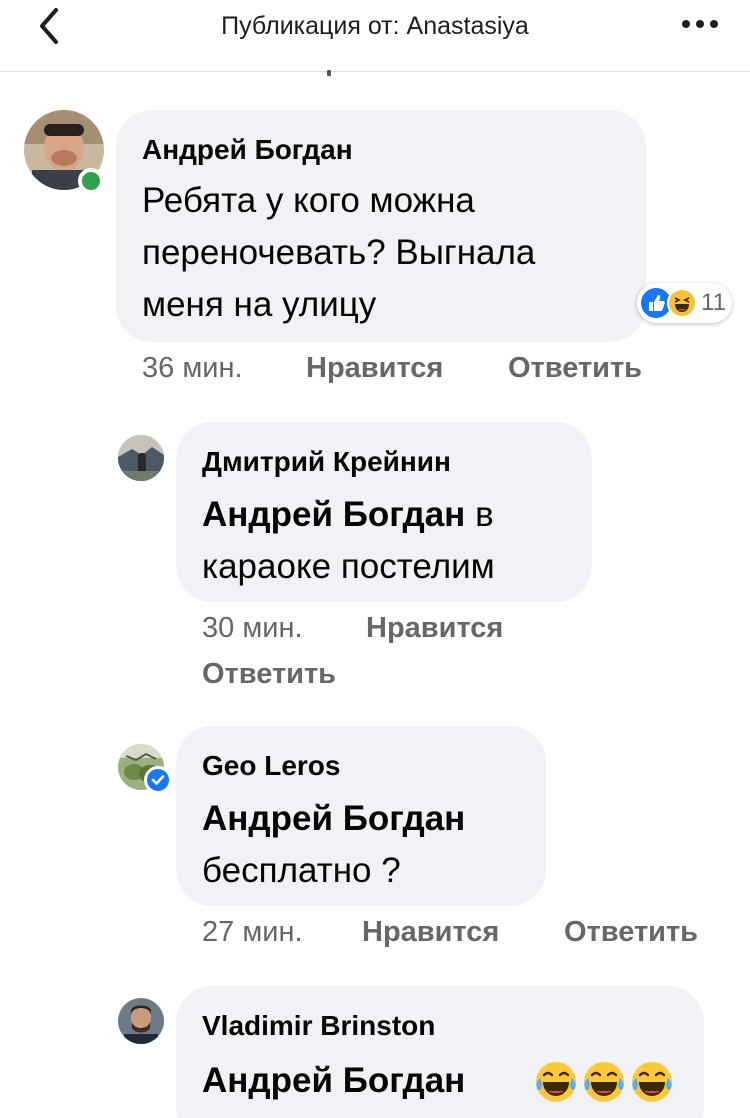 This screenshot has height=1118, width=750. I want to click on comment-time: 27 мин., so click(252, 932).